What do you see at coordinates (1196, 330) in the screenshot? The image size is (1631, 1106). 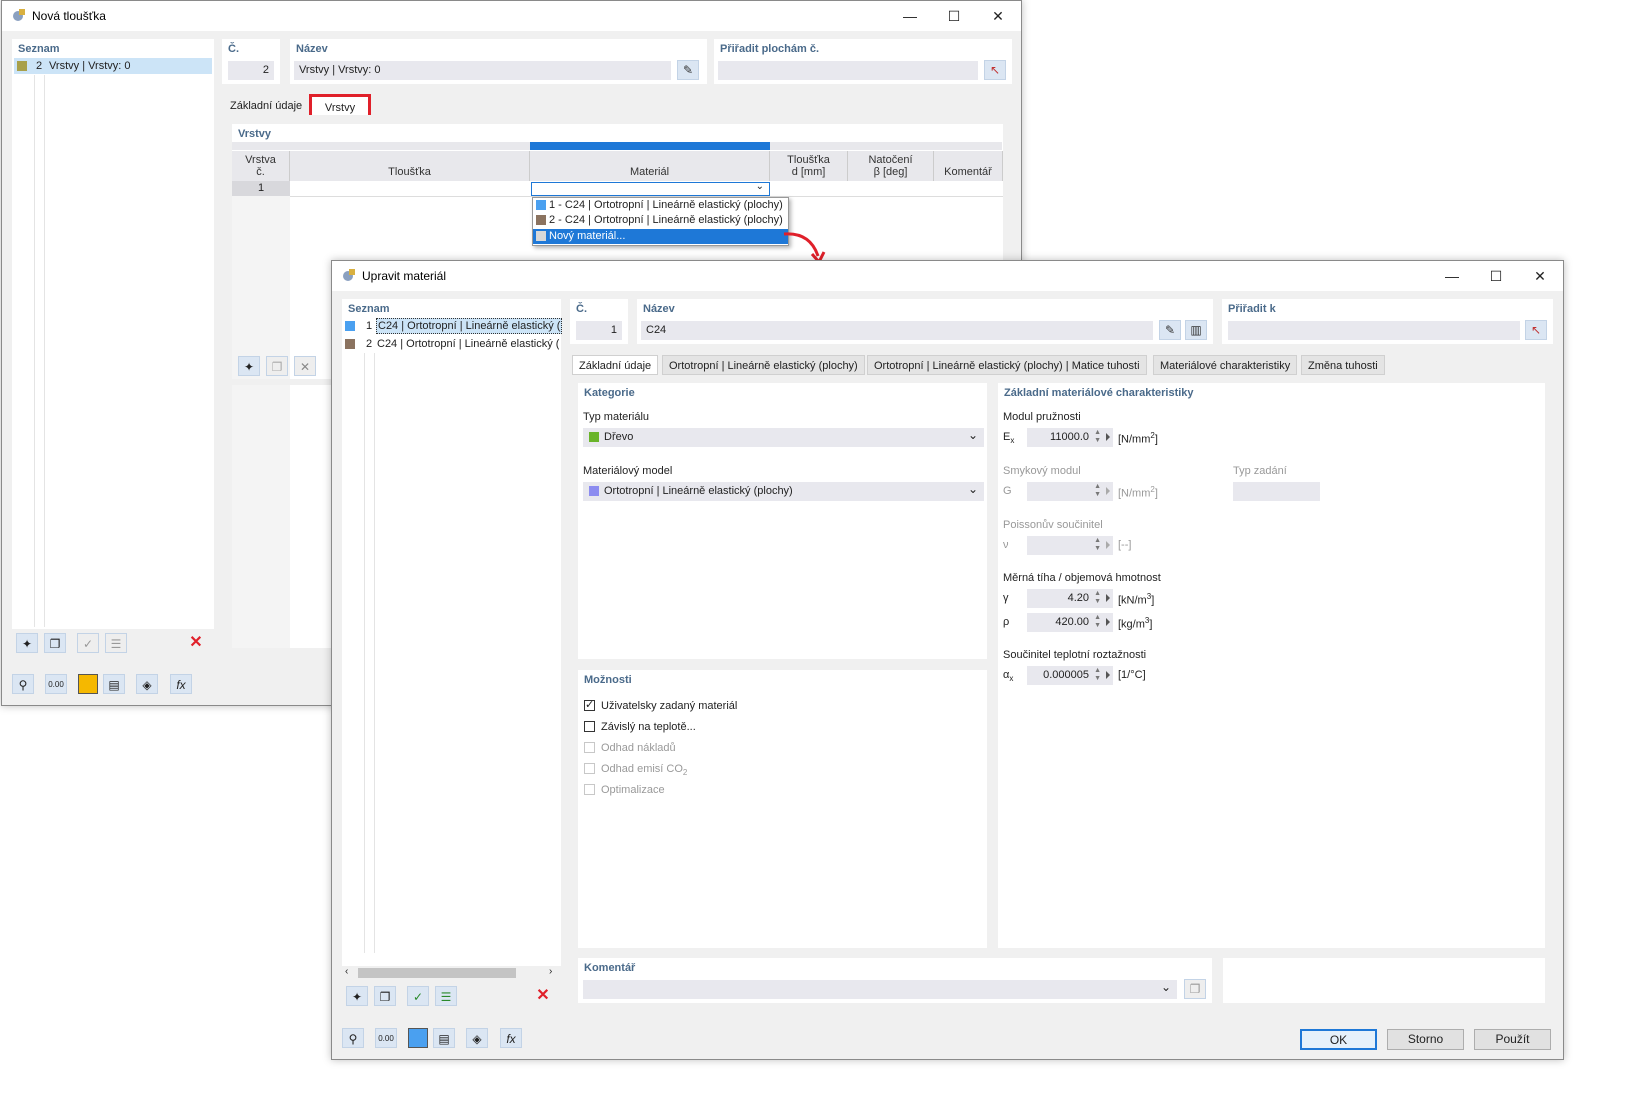 I see `library-icon: ▥` at bounding box center [1196, 330].